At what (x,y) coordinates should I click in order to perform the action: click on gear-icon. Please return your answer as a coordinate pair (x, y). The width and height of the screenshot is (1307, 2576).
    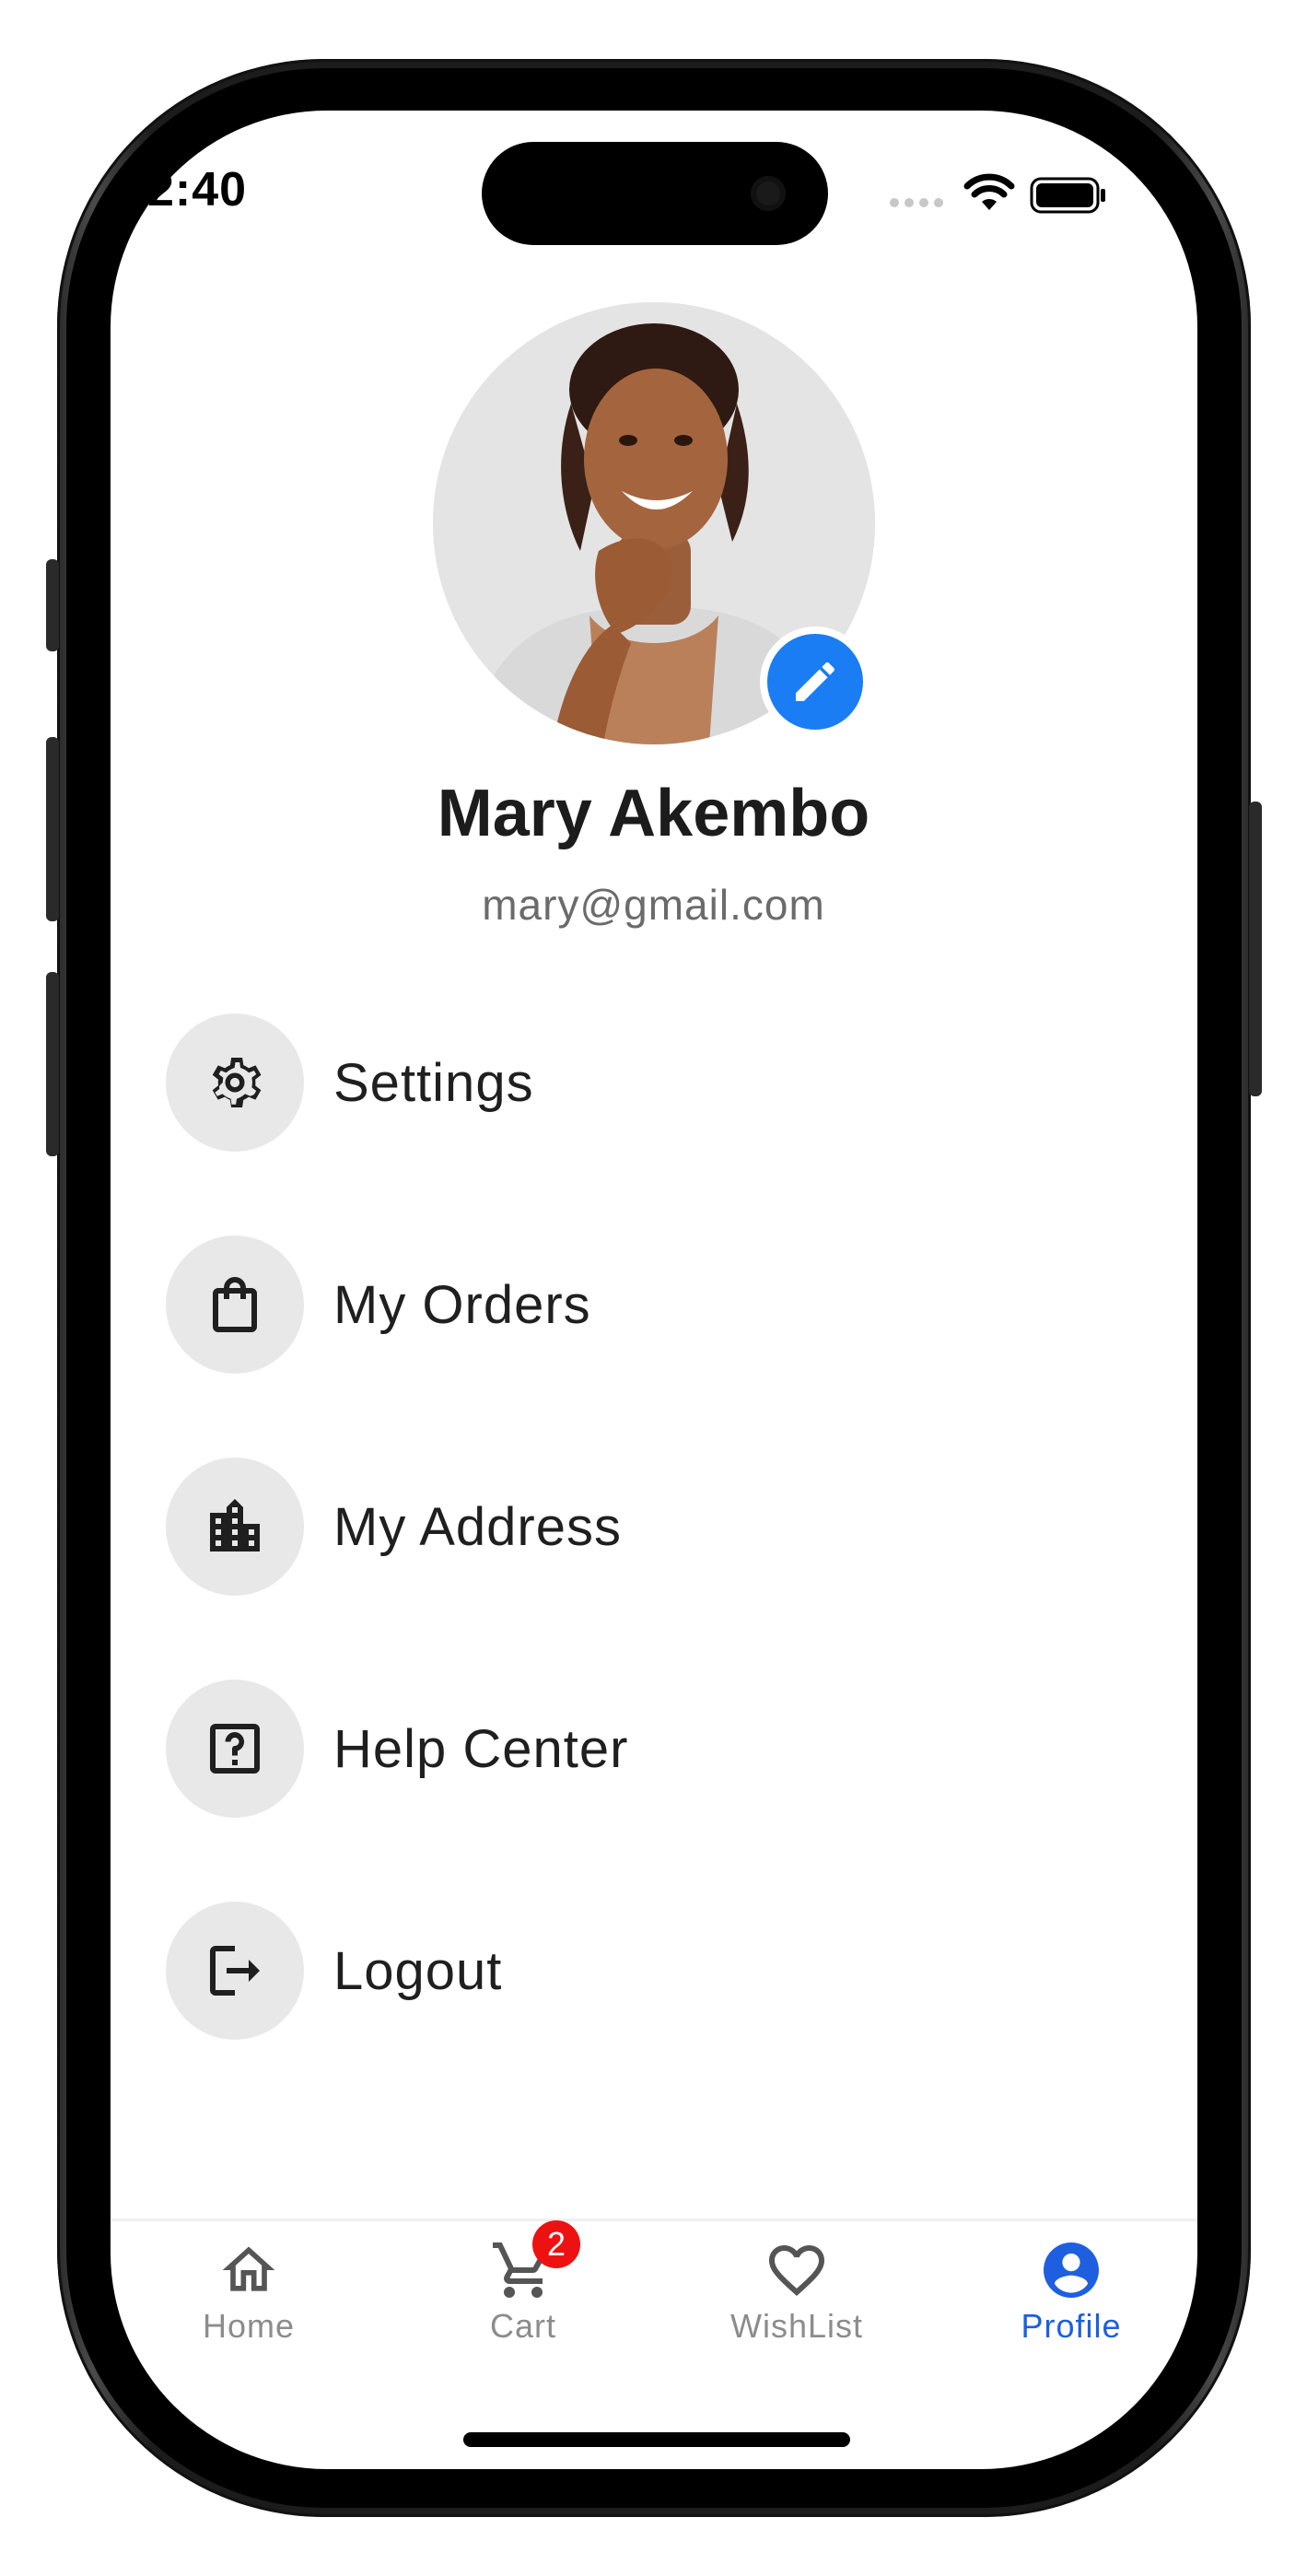
    Looking at the image, I should click on (237, 1082).